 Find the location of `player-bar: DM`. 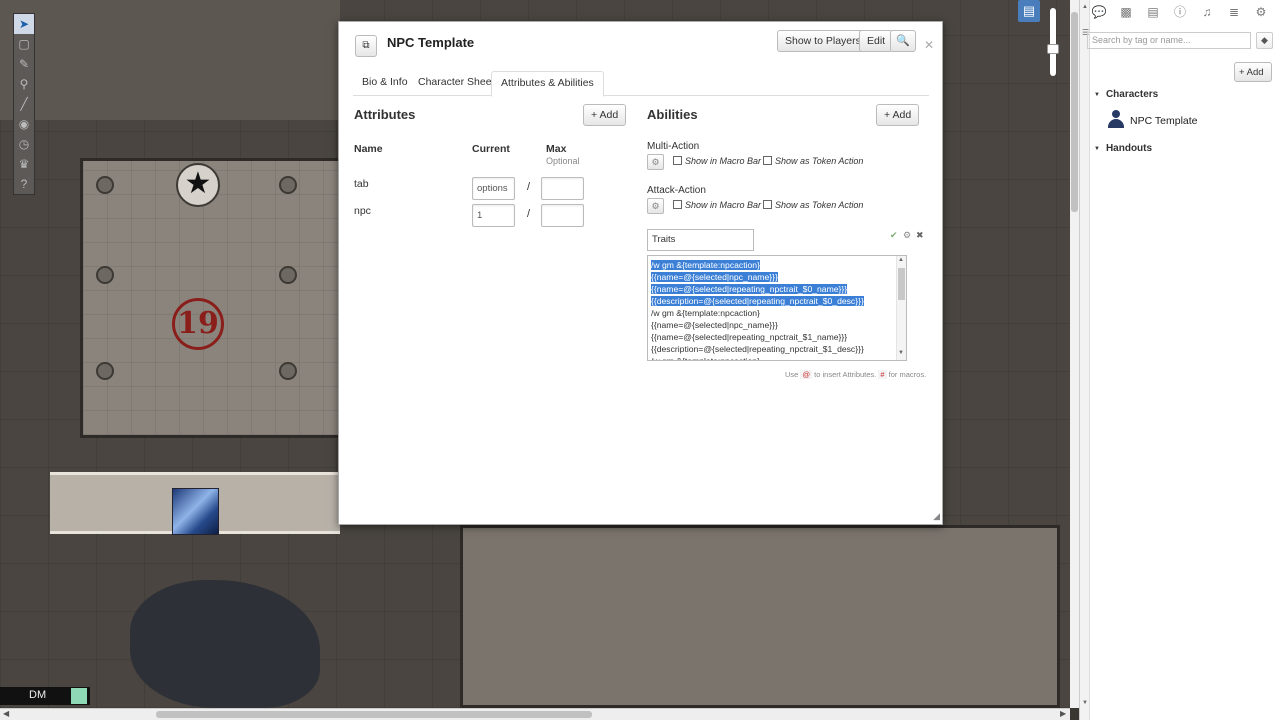

player-bar: DM is located at coordinates (45, 696).